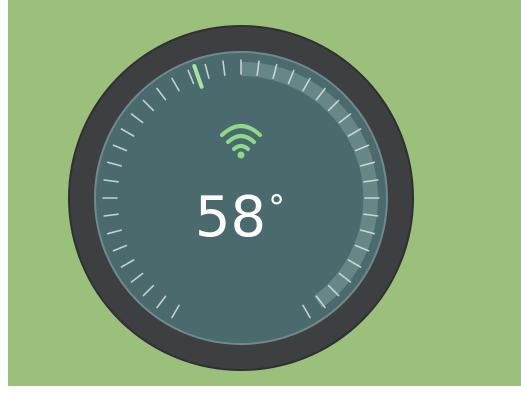 The width and height of the screenshot is (521, 393). I want to click on temperature-value: 58, so click(230, 217).